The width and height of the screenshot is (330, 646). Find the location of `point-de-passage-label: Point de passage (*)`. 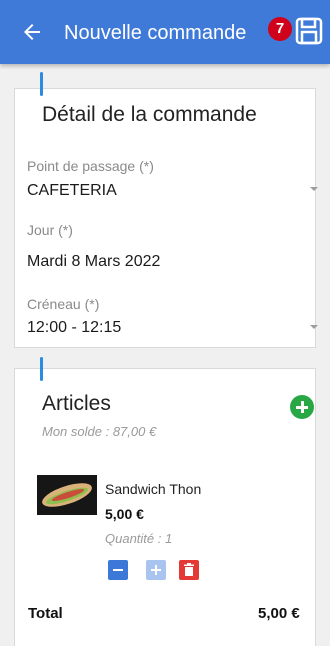

point-de-passage-label: Point de passage (*) is located at coordinates (90, 166).